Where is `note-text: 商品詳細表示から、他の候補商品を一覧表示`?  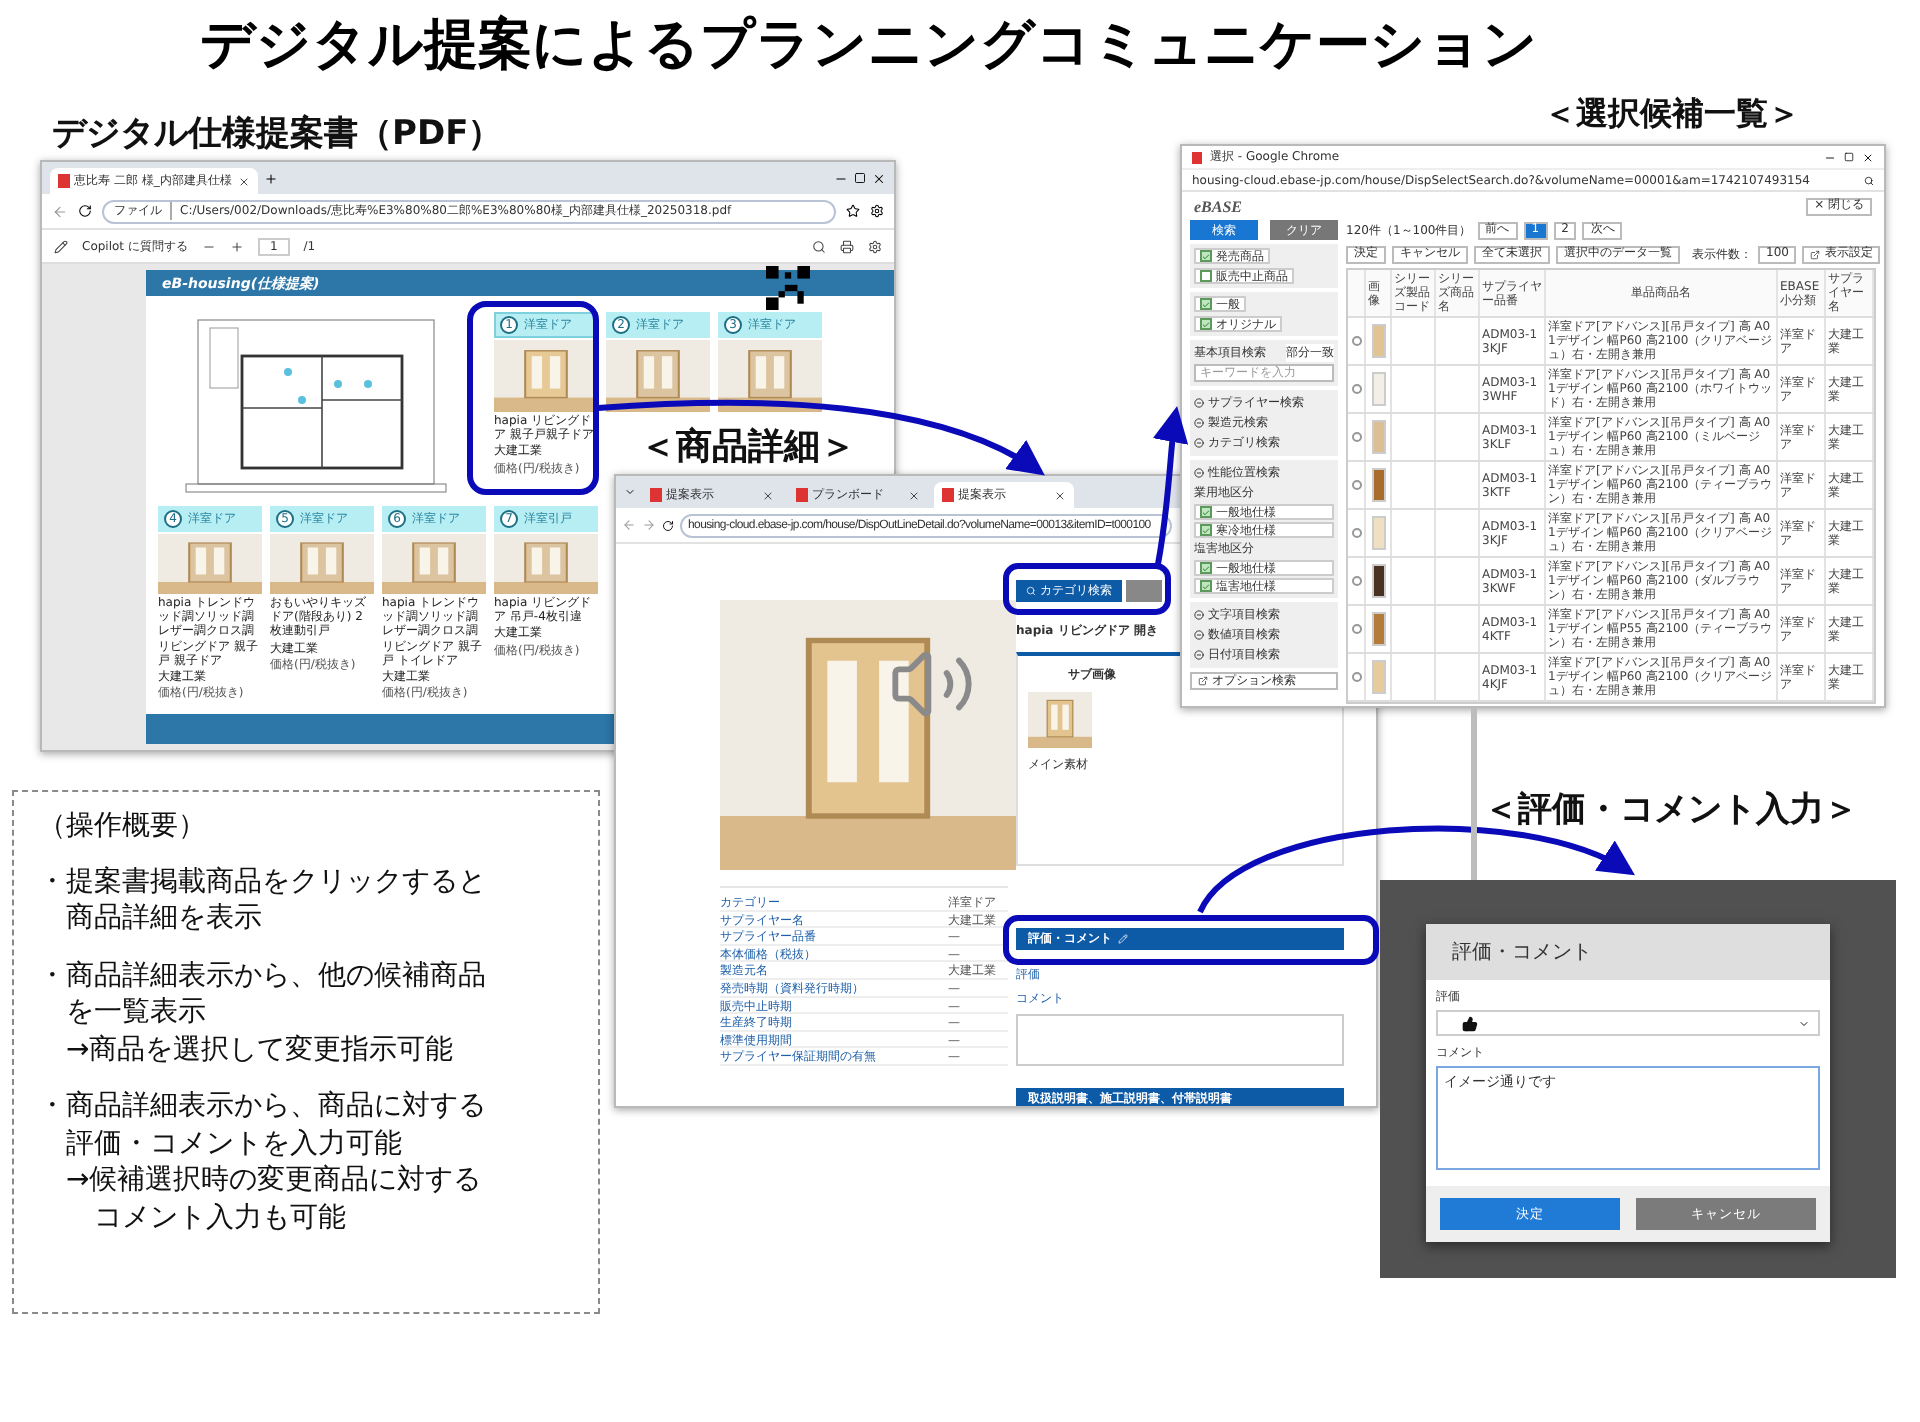 note-text: 商品詳細表示から、他の候補商品を一覧表示 is located at coordinates (276, 994).